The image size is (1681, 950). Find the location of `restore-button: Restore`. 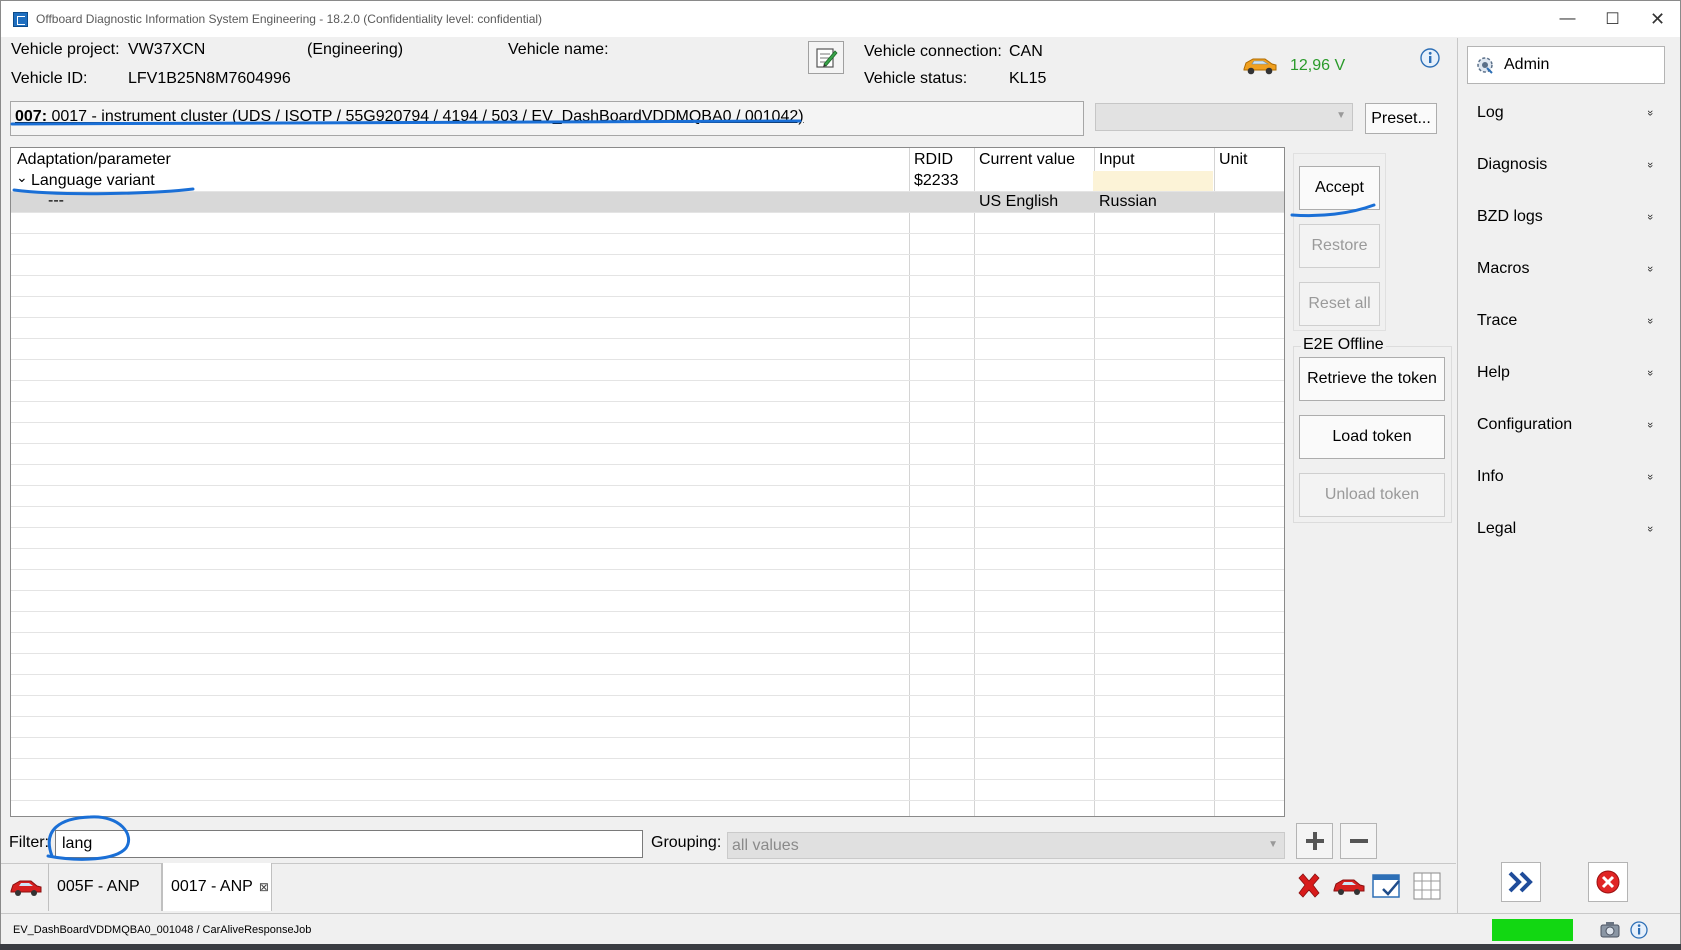

restore-button: Restore is located at coordinates (1339, 246).